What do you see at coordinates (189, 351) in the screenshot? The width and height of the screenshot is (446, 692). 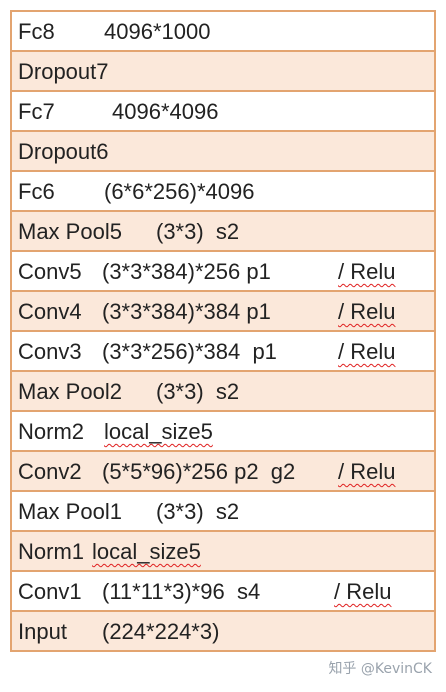 I see `layer-params: (3*3*256)*384 p1` at bounding box center [189, 351].